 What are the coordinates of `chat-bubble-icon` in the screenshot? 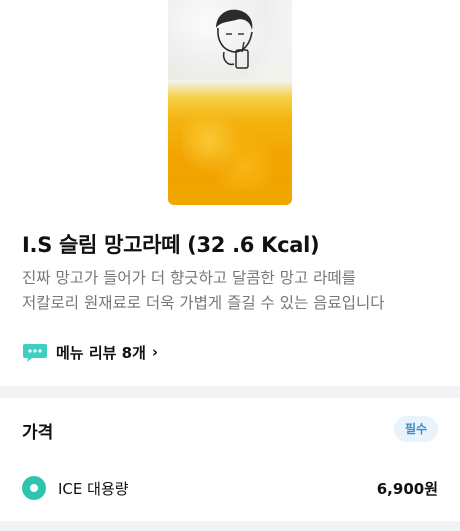 It's located at (35, 353).